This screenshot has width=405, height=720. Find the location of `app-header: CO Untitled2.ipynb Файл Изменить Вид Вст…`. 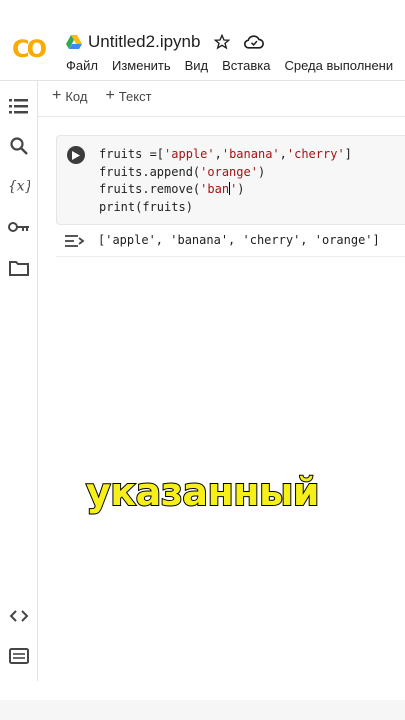

app-header: CO Untitled2.ipynb Файл Изменить Вид Вст… is located at coordinates (202, 40).